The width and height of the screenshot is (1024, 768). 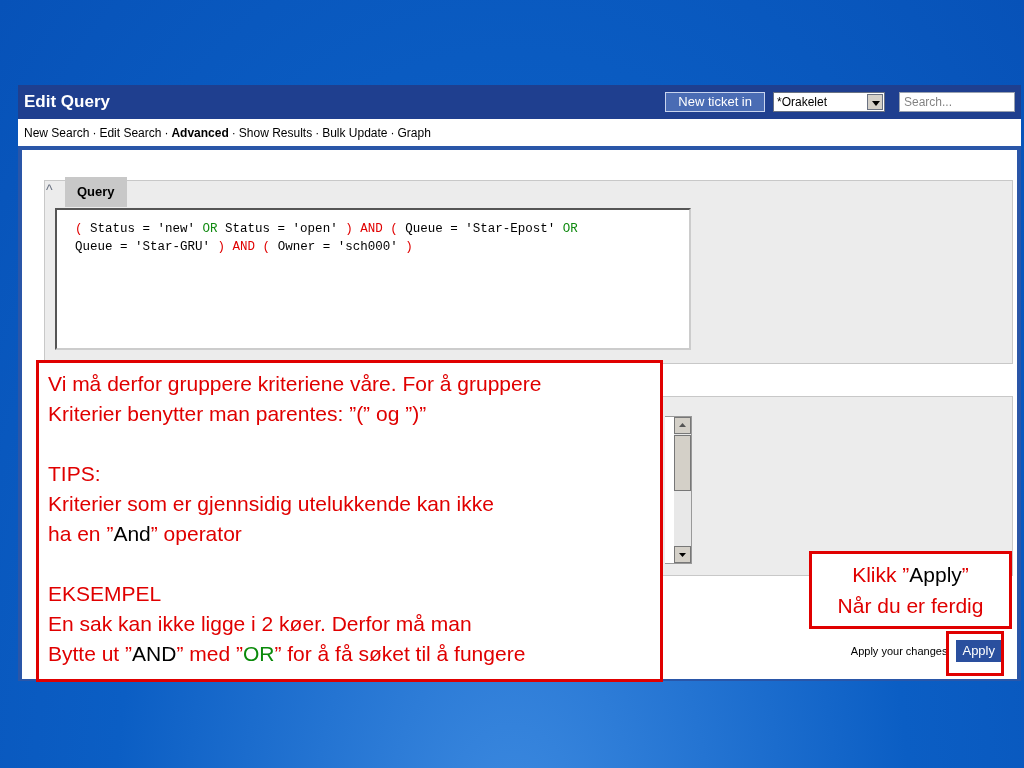 What do you see at coordinates (57, 132) in the screenshot?
I see `menu-link: New Search` at bounding box center [57, 132].